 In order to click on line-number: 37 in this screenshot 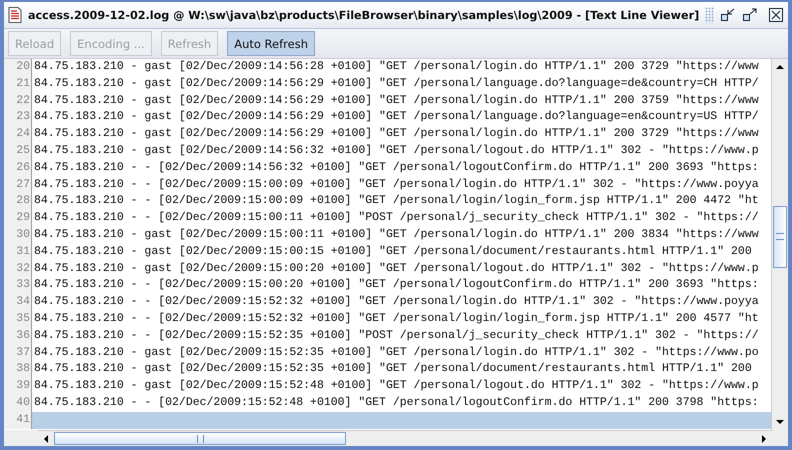, I will do `click(18, 353)`.